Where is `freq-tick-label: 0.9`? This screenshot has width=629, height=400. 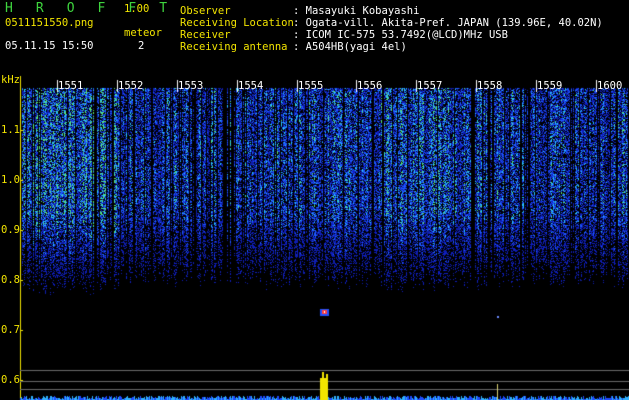 freq-tick-label: 0.9 is located at coordinates (10, 230).